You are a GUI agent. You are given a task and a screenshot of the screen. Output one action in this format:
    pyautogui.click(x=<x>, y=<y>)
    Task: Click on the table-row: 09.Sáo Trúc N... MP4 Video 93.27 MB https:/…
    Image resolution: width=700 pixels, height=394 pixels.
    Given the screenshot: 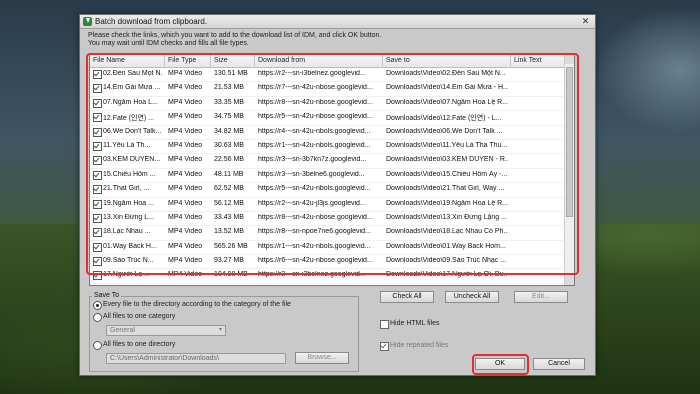 What is the action you would take?
    pyautogui.click(x=327, y=262)
    